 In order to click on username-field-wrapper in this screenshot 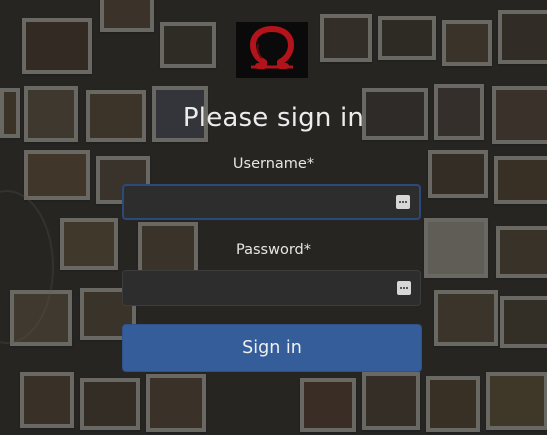, I will do `click(271, 202)`.